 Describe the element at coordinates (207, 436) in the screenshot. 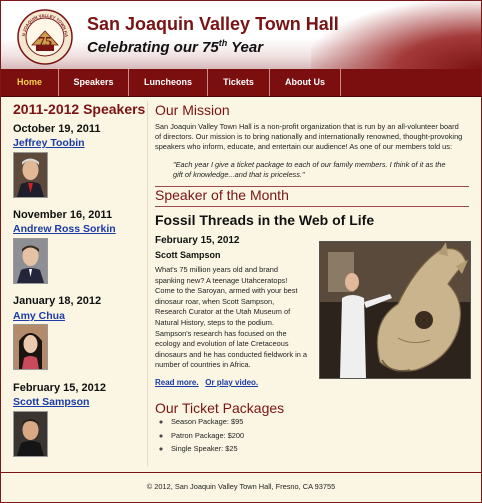

I see `ticket-item: Patron Package: $200` at that location.